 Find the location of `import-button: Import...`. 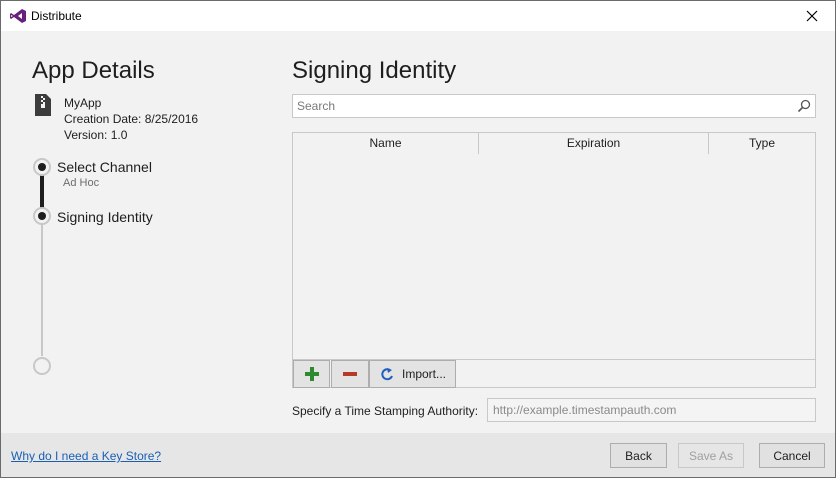

import-button: Import... is located at coordinates (412, 374).